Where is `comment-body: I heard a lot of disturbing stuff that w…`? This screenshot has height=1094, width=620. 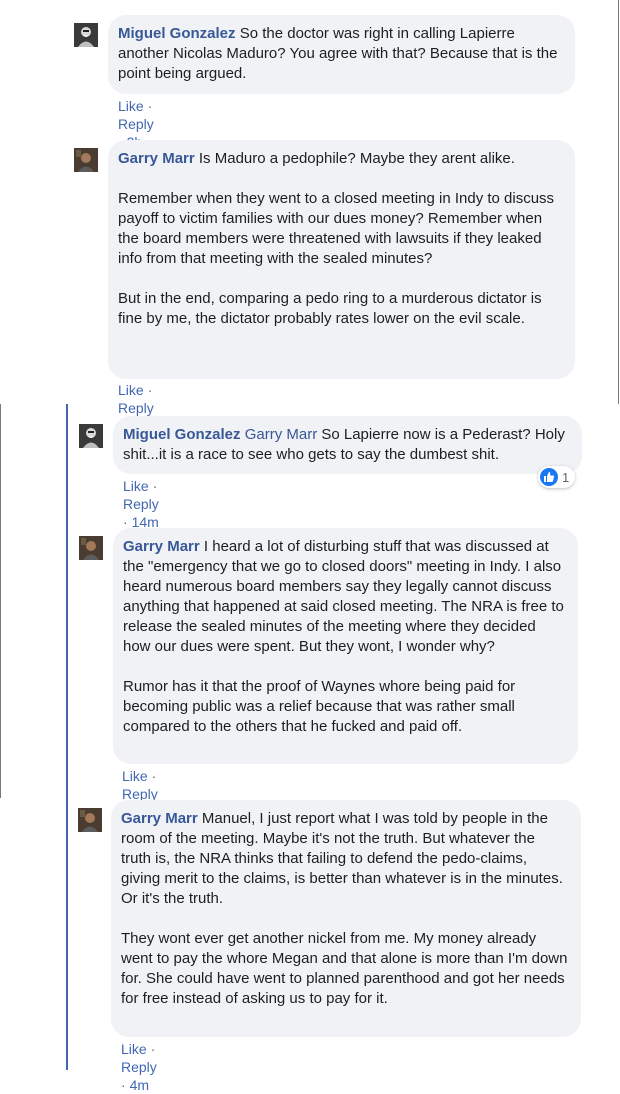
comment-body: I heard a lot of disturbing stuff that w… is located at coordinates (346, 596).